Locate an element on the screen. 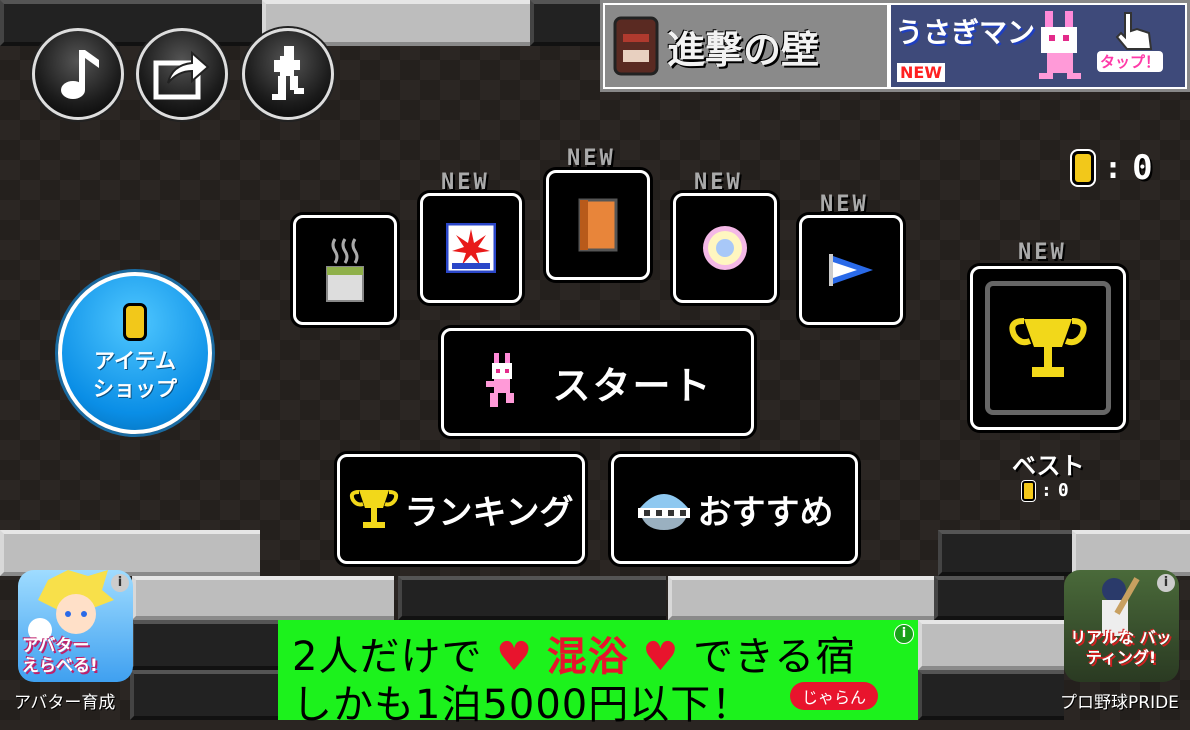  steaming-cup-icon is located at coordinates (345, 270).